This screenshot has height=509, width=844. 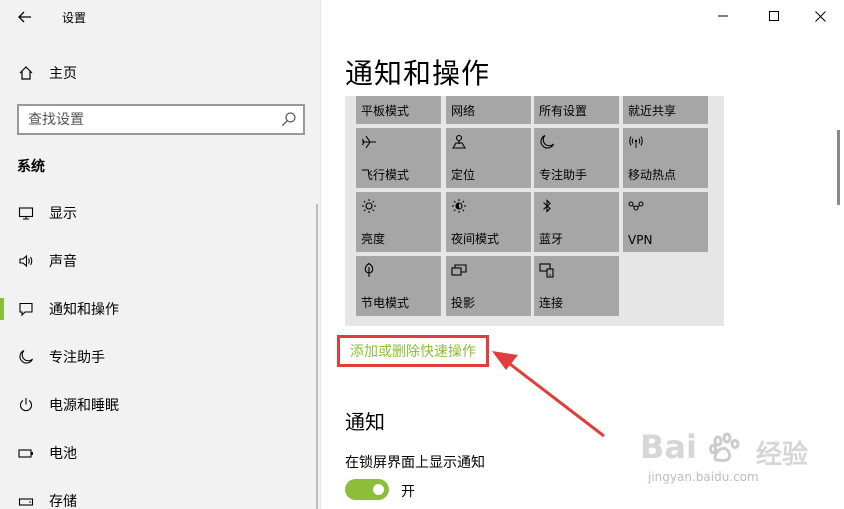 What do you see at coordinates (463, 303) in the screenshot?
I see `quick-action-label: 投影` at bounding box center [463, 303].